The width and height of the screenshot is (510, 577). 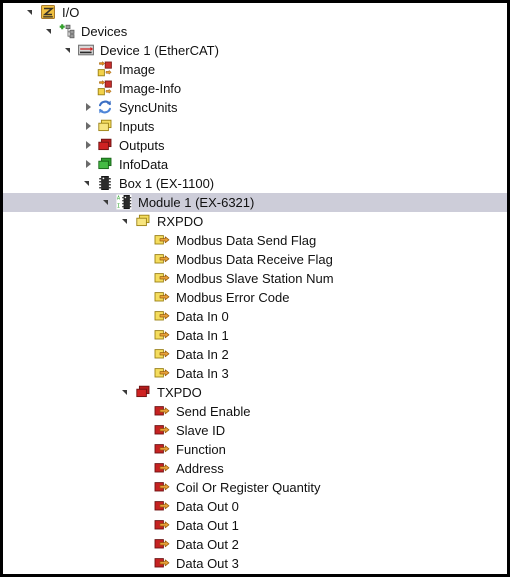 What do you see at coordinates (105, 88) in the screenshot?
I see `process-image-icon` at bounding box center [105, 88].